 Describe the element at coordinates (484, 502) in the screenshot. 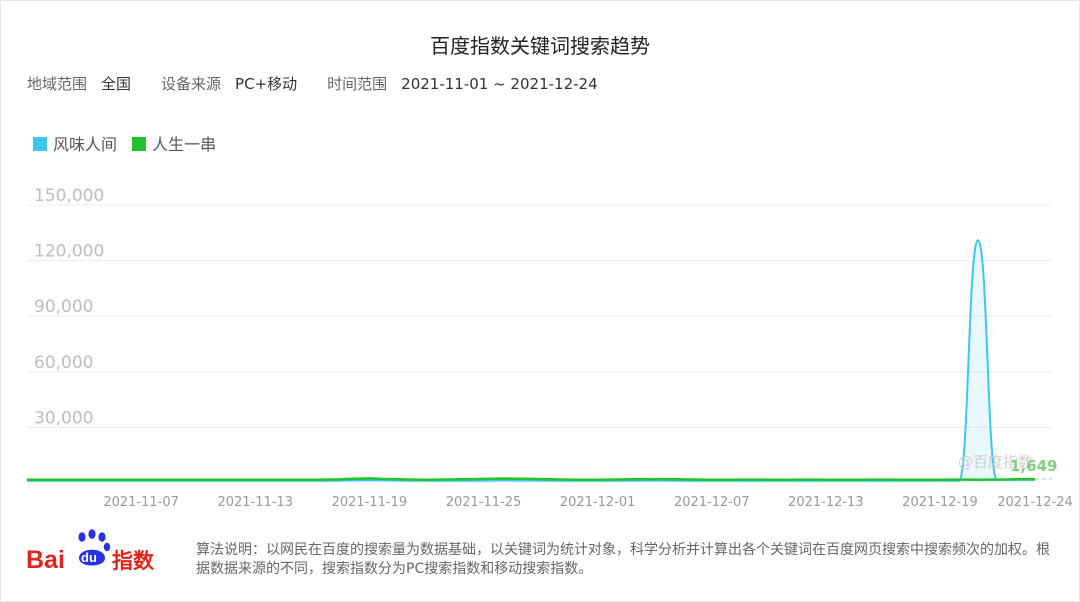

I see `x-tick-label: 2021-11-25` at that location.